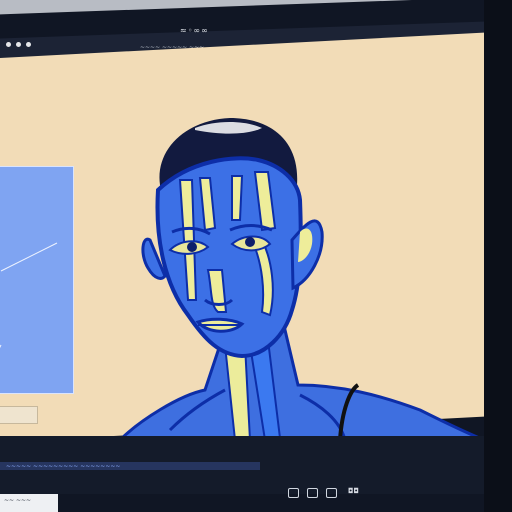 This screenshot has height=512, width=512. What do you see at coordinates (331, 493) in the screenshot?
I see `forward-icon` at bounding box center [331, 493].